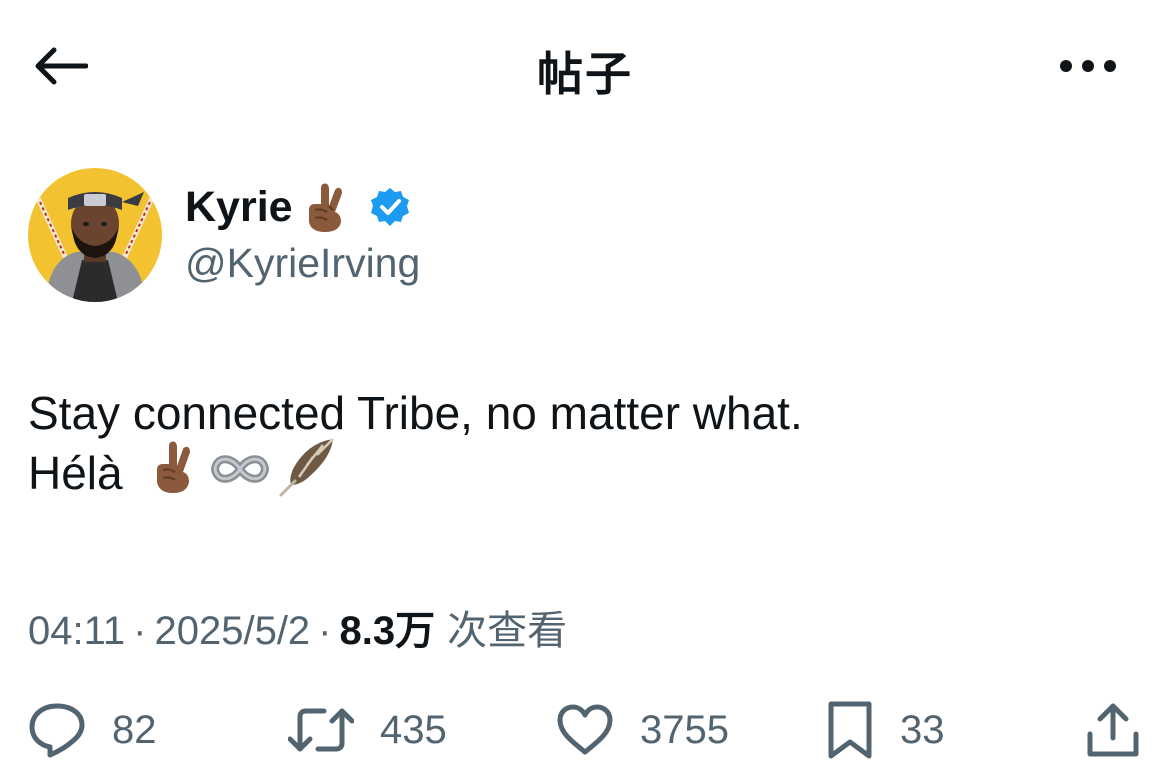 The image size is (1170, 769). What do you see at coordinates (378, 238) in the screenshot?
I see `author-block: Kyrie @KyrieIrving` at bounding box center [378, 238].